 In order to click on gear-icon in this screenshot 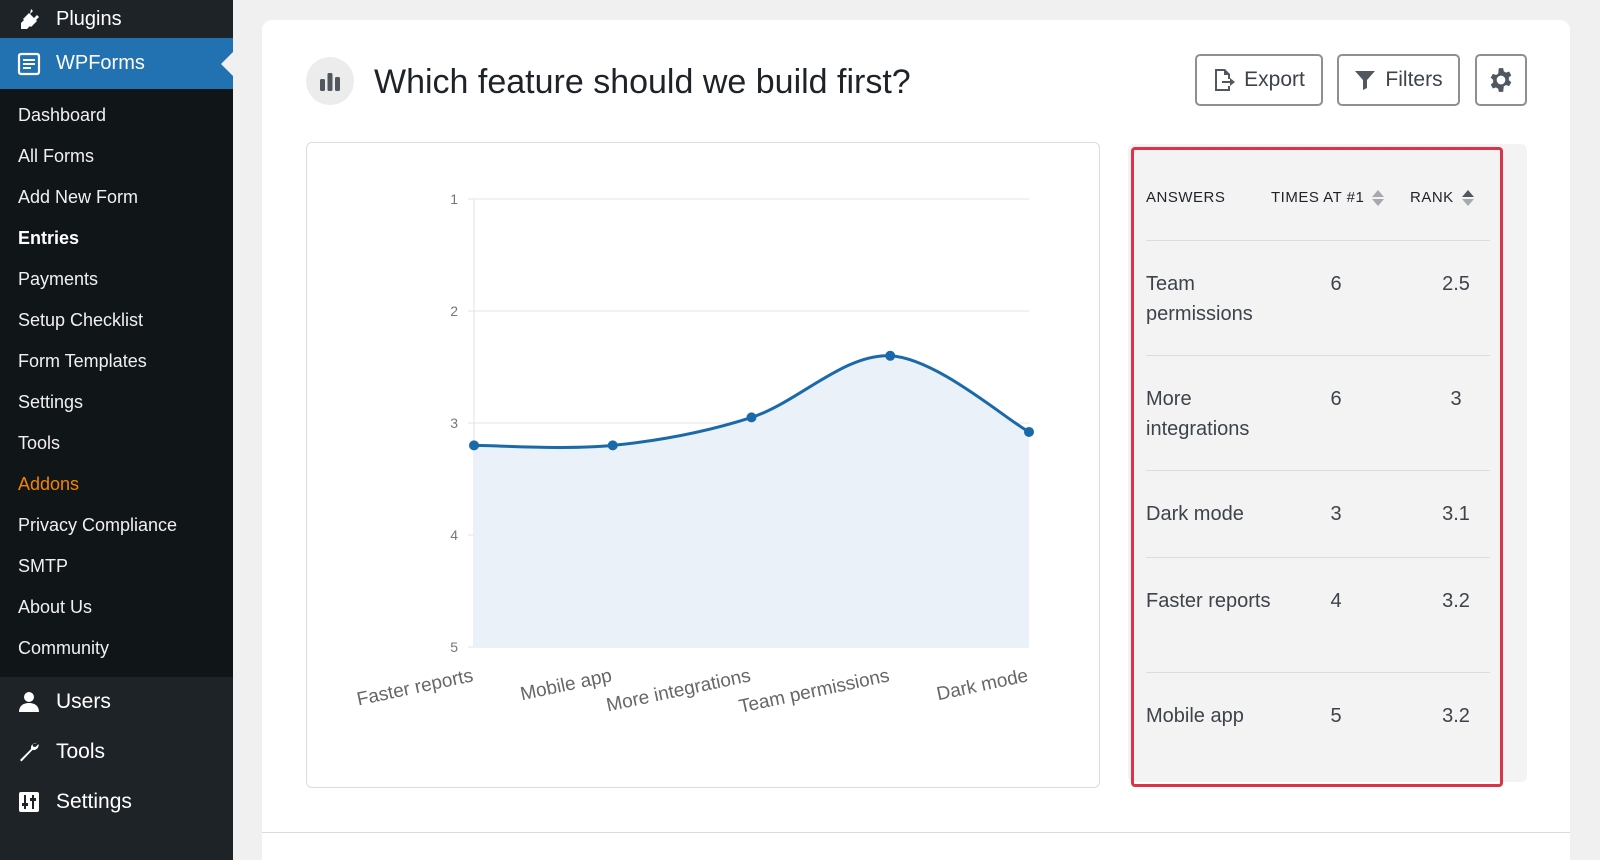, I will do `click(1501, 80)`.